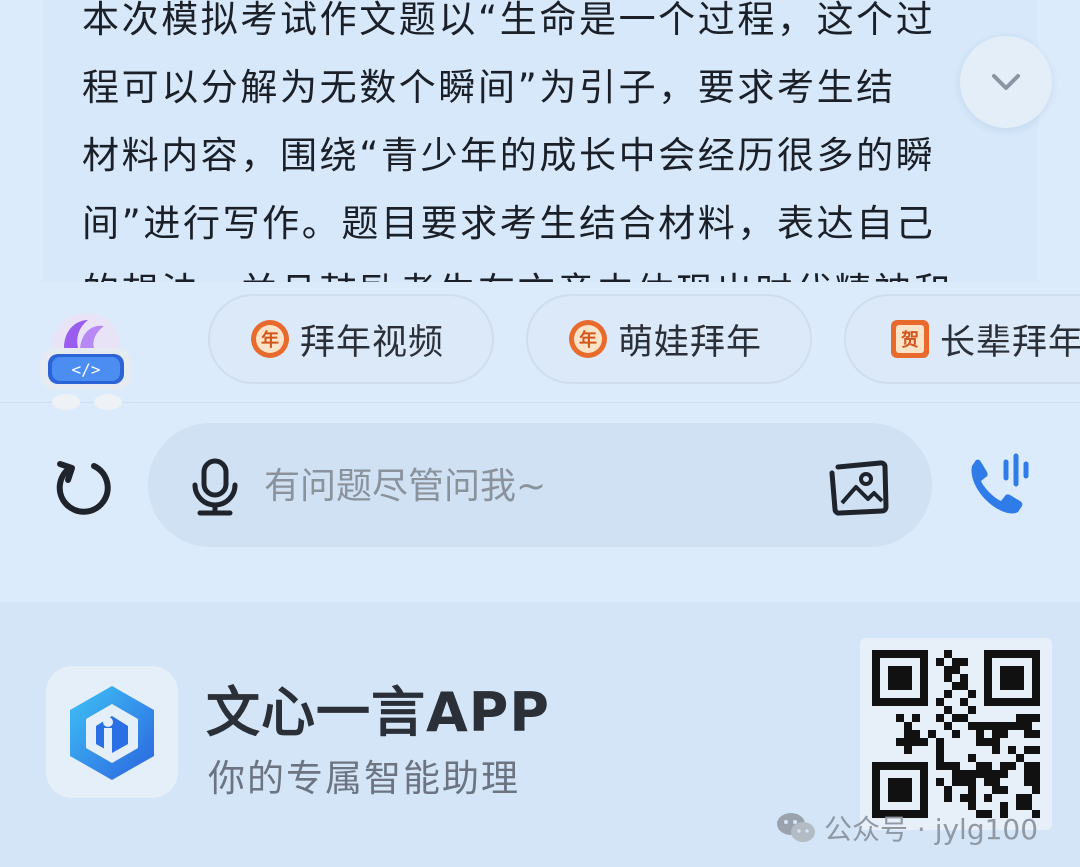  I want to click on watermark: 公众号 · jylg100, so click(907, 828).